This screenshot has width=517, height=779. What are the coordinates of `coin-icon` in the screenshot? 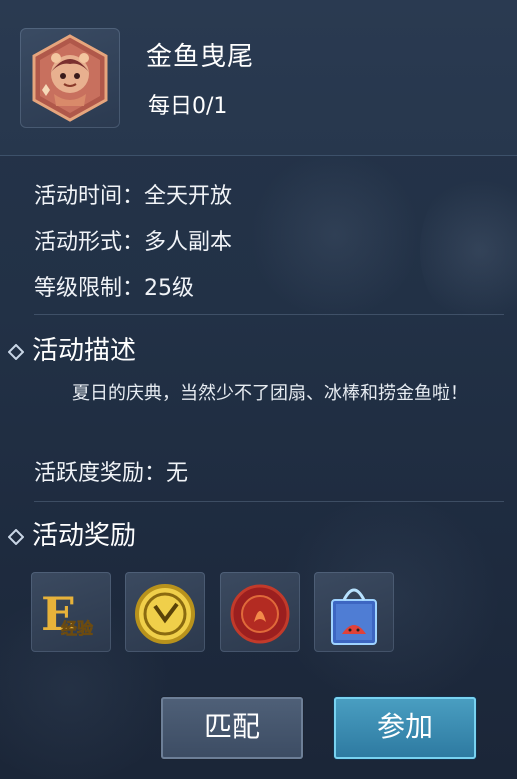 It's located at (165, 614).